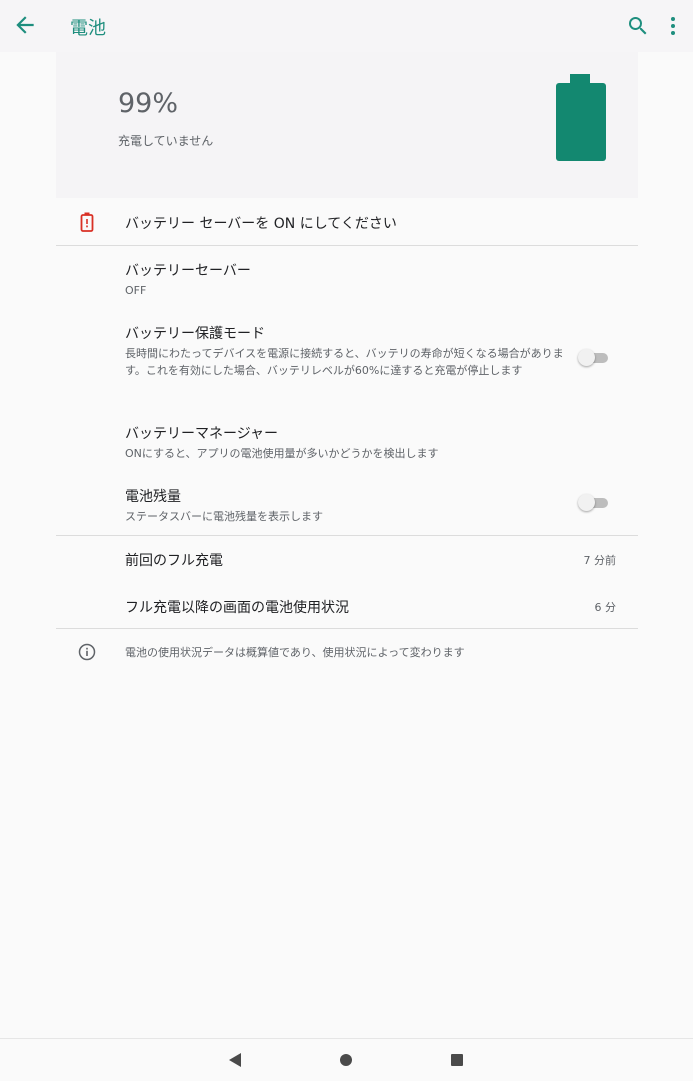 The height and width of the screenshot is (1081, 693). What do you see at coordinates (347, 125) in the screenshot?
I see `battery-header: 99% 充電していません` at bounding box center [347, 125].